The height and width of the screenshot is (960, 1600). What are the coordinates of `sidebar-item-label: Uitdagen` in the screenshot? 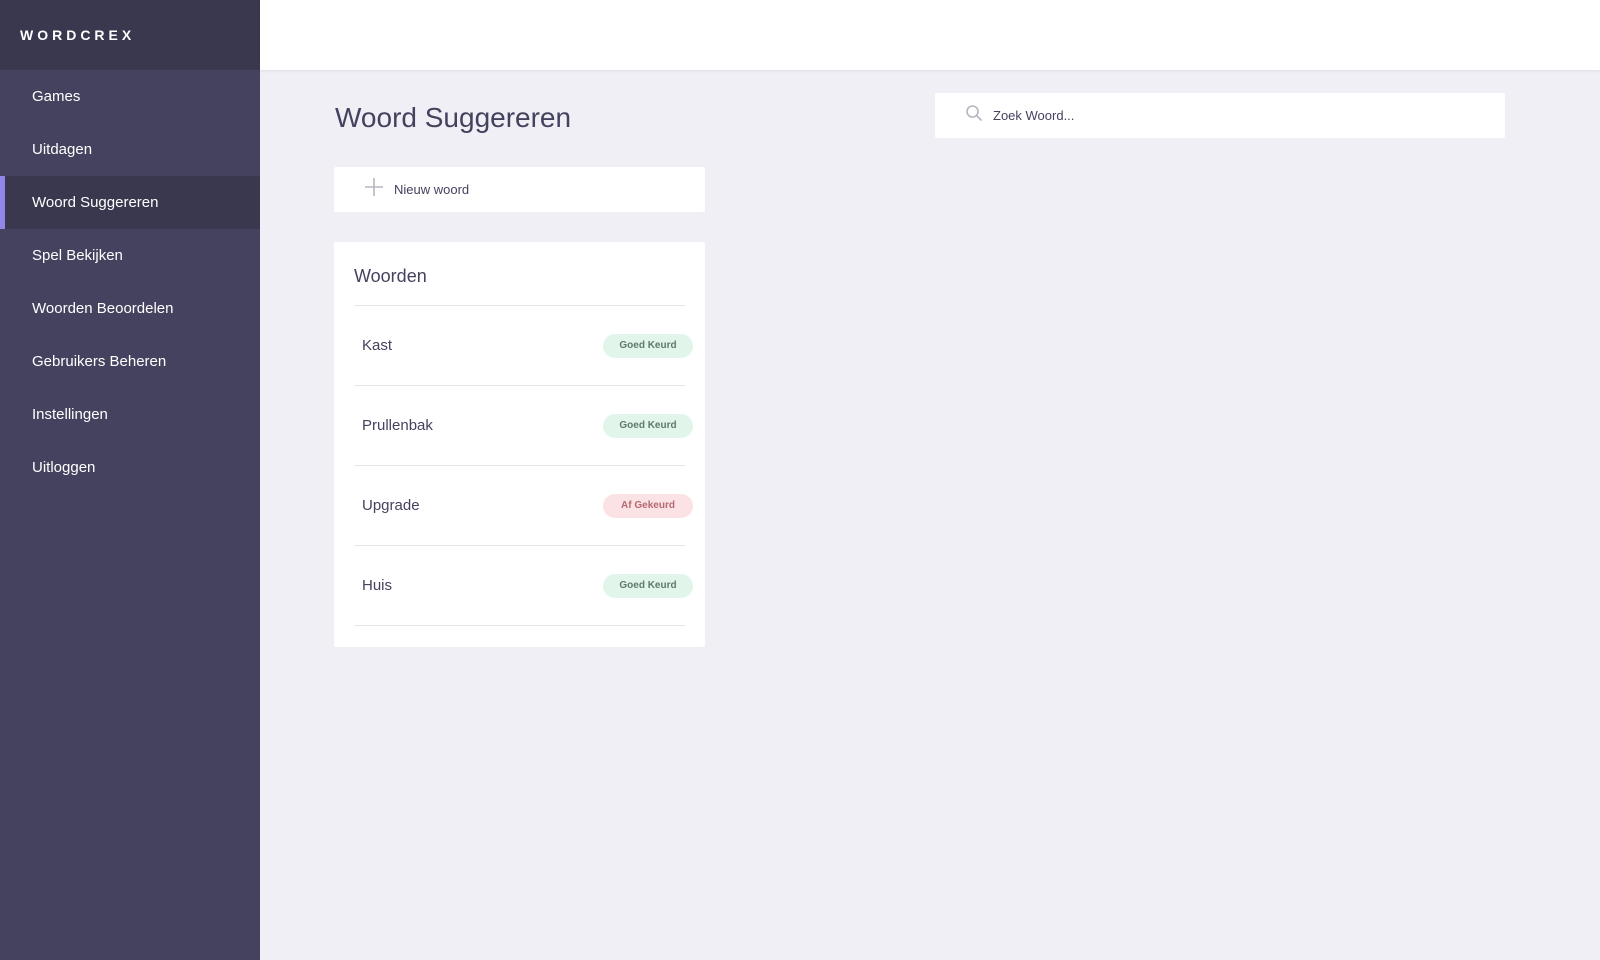 It's located at (62, 149).